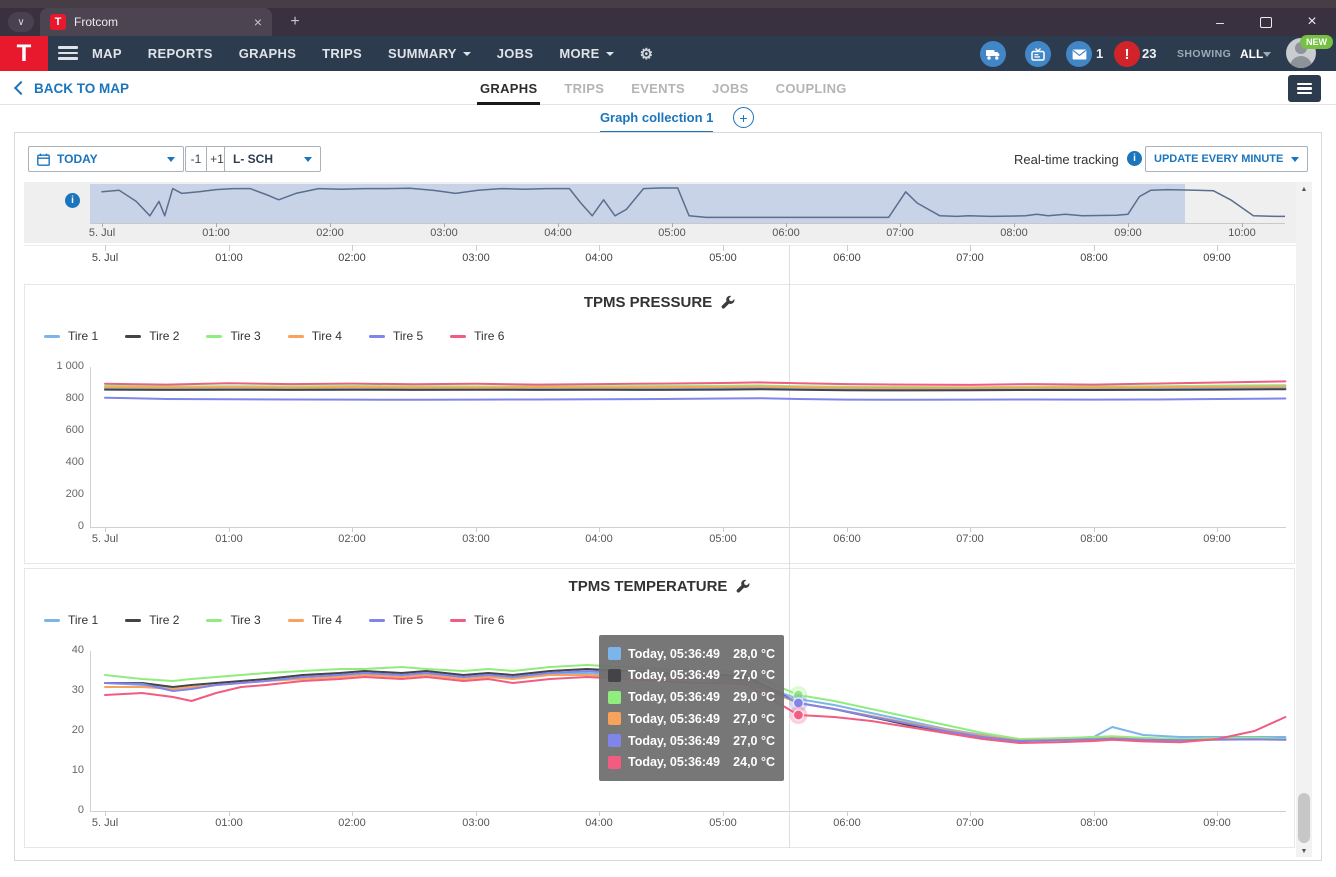  Describe the element at coordinates (74, 462) in the screenshot. I see `y-axis-label: 400` at that location.